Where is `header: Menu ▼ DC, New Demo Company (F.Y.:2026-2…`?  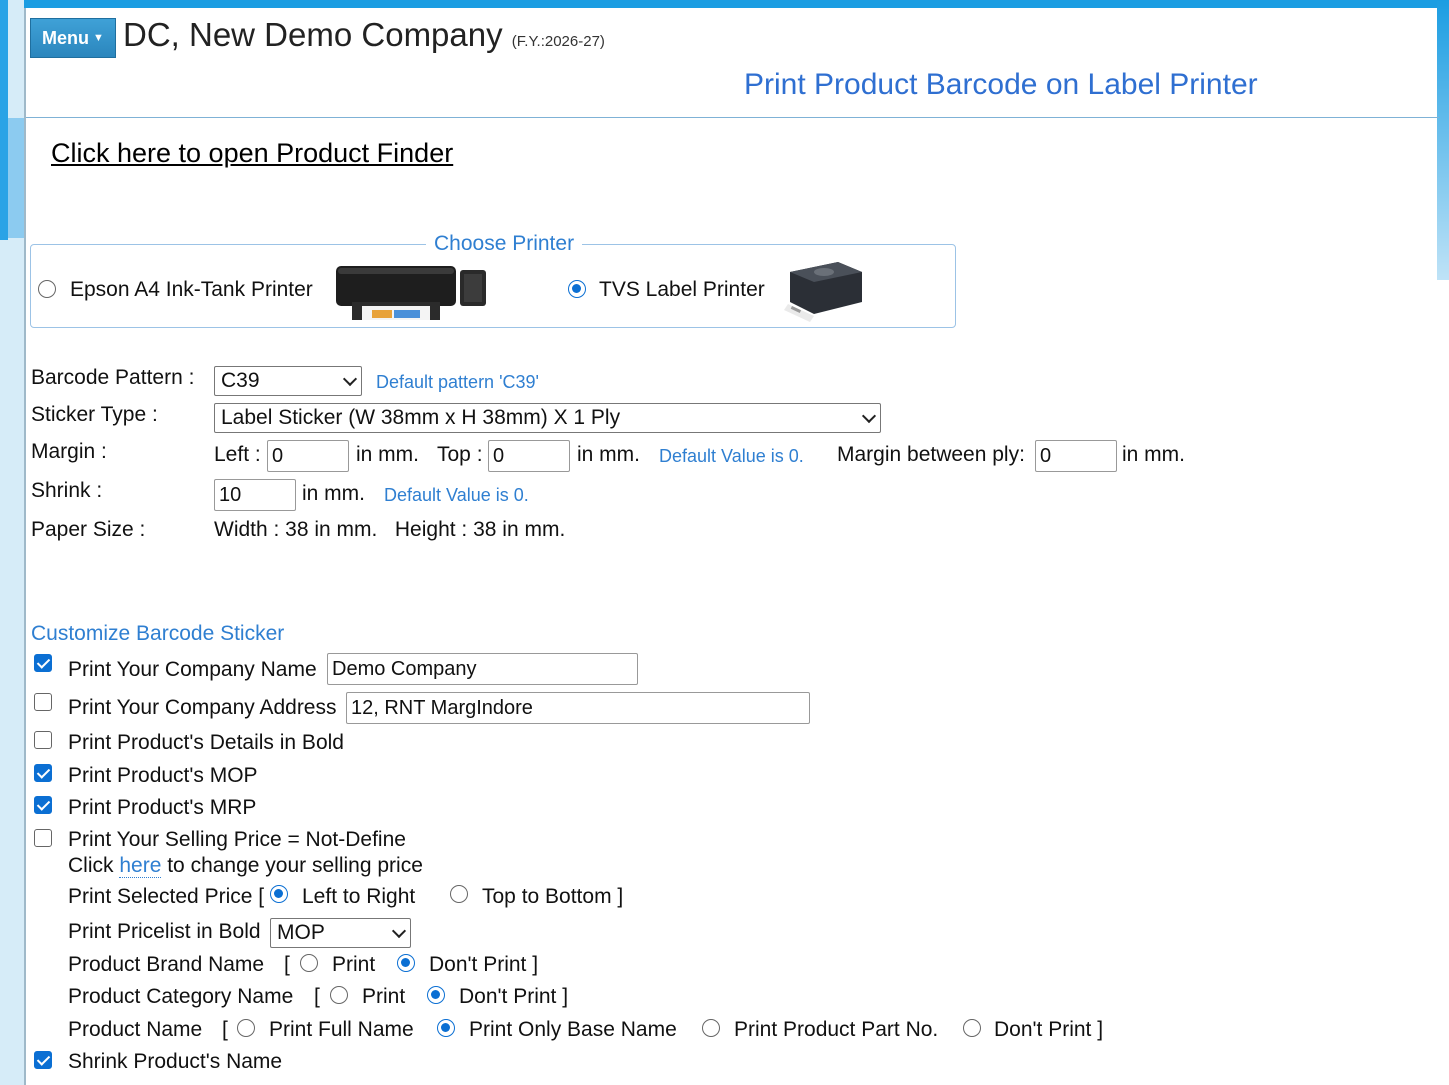
header: Menu ▼ DC, New Demo Company (F.Y.:2026-2… is located at coordinates (732, 63).